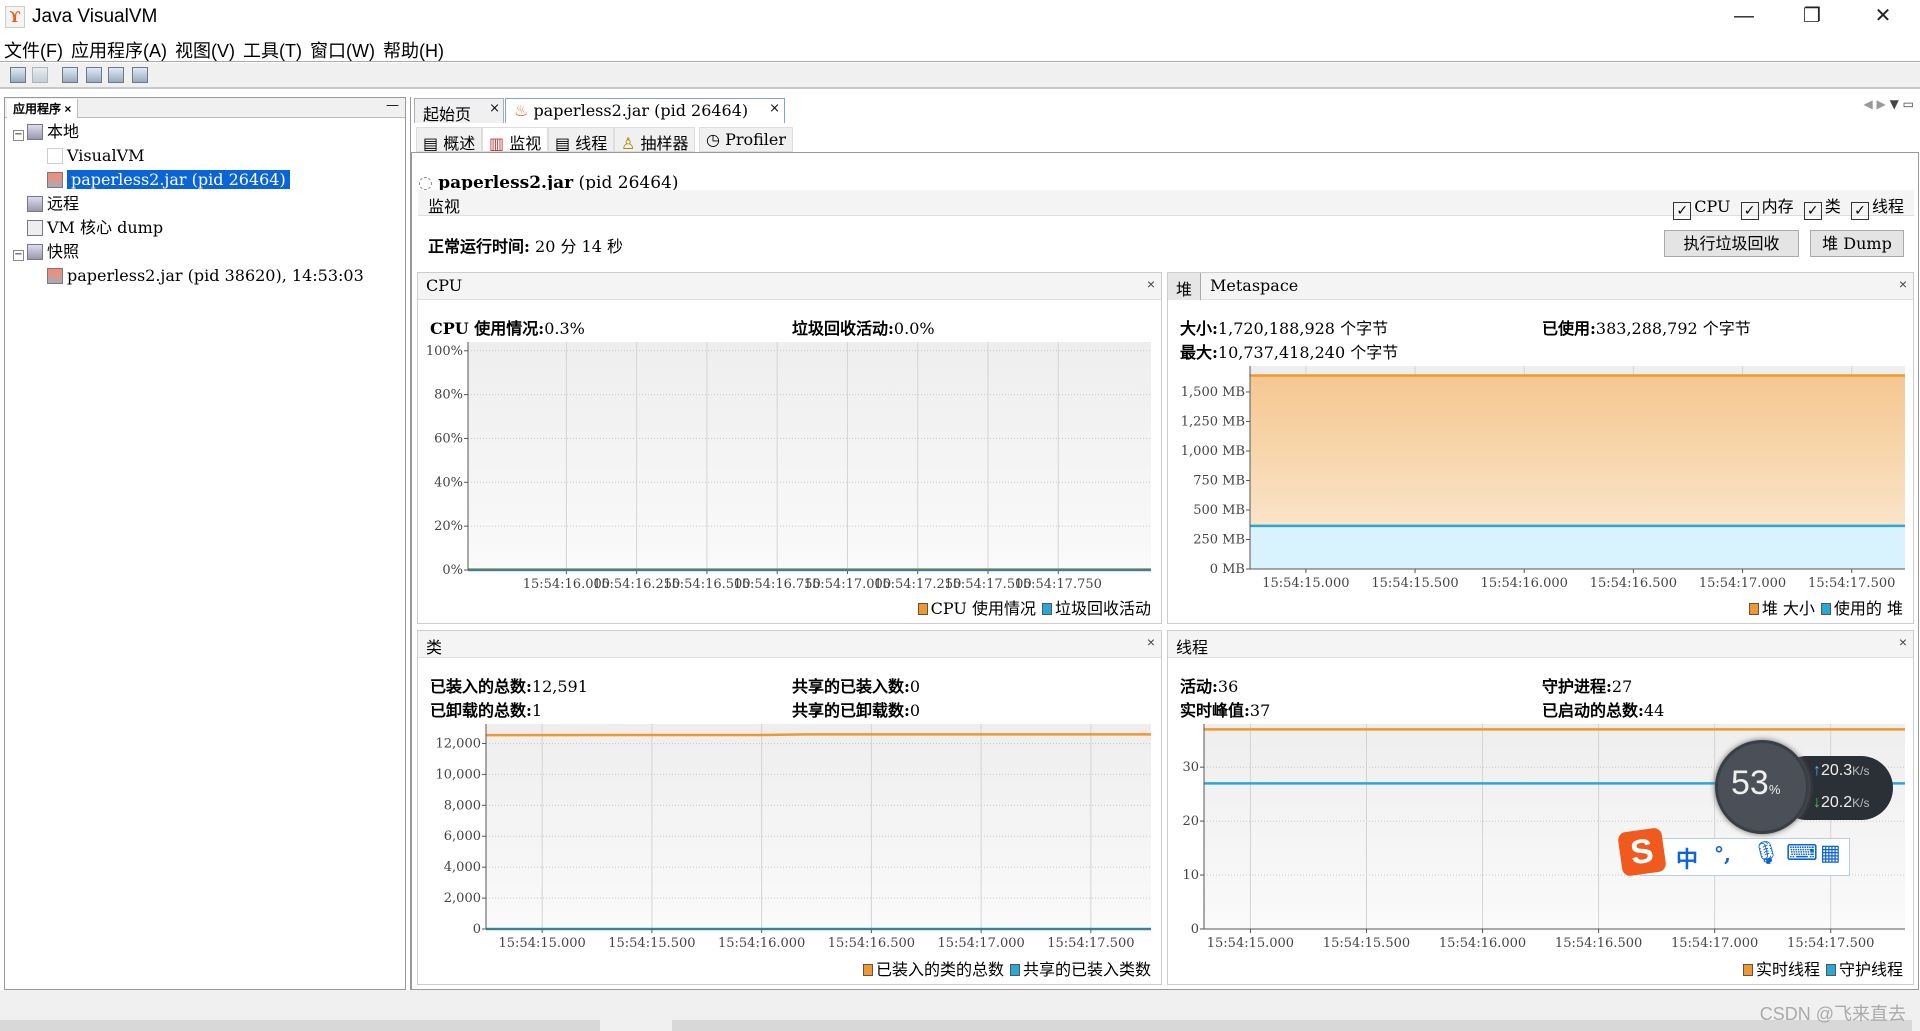  Describe the element at coordinates (525, 143) in the screenshot. I see `subtab-label: 监视` at that location.